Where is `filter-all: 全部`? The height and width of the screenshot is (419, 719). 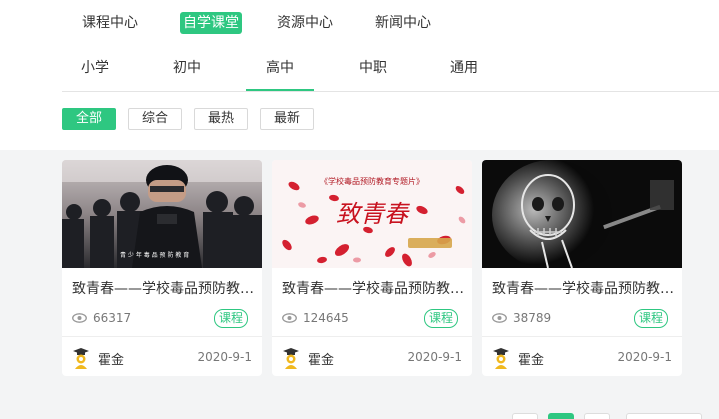 filter-all: 全部 is located at coordinates (89, 119).